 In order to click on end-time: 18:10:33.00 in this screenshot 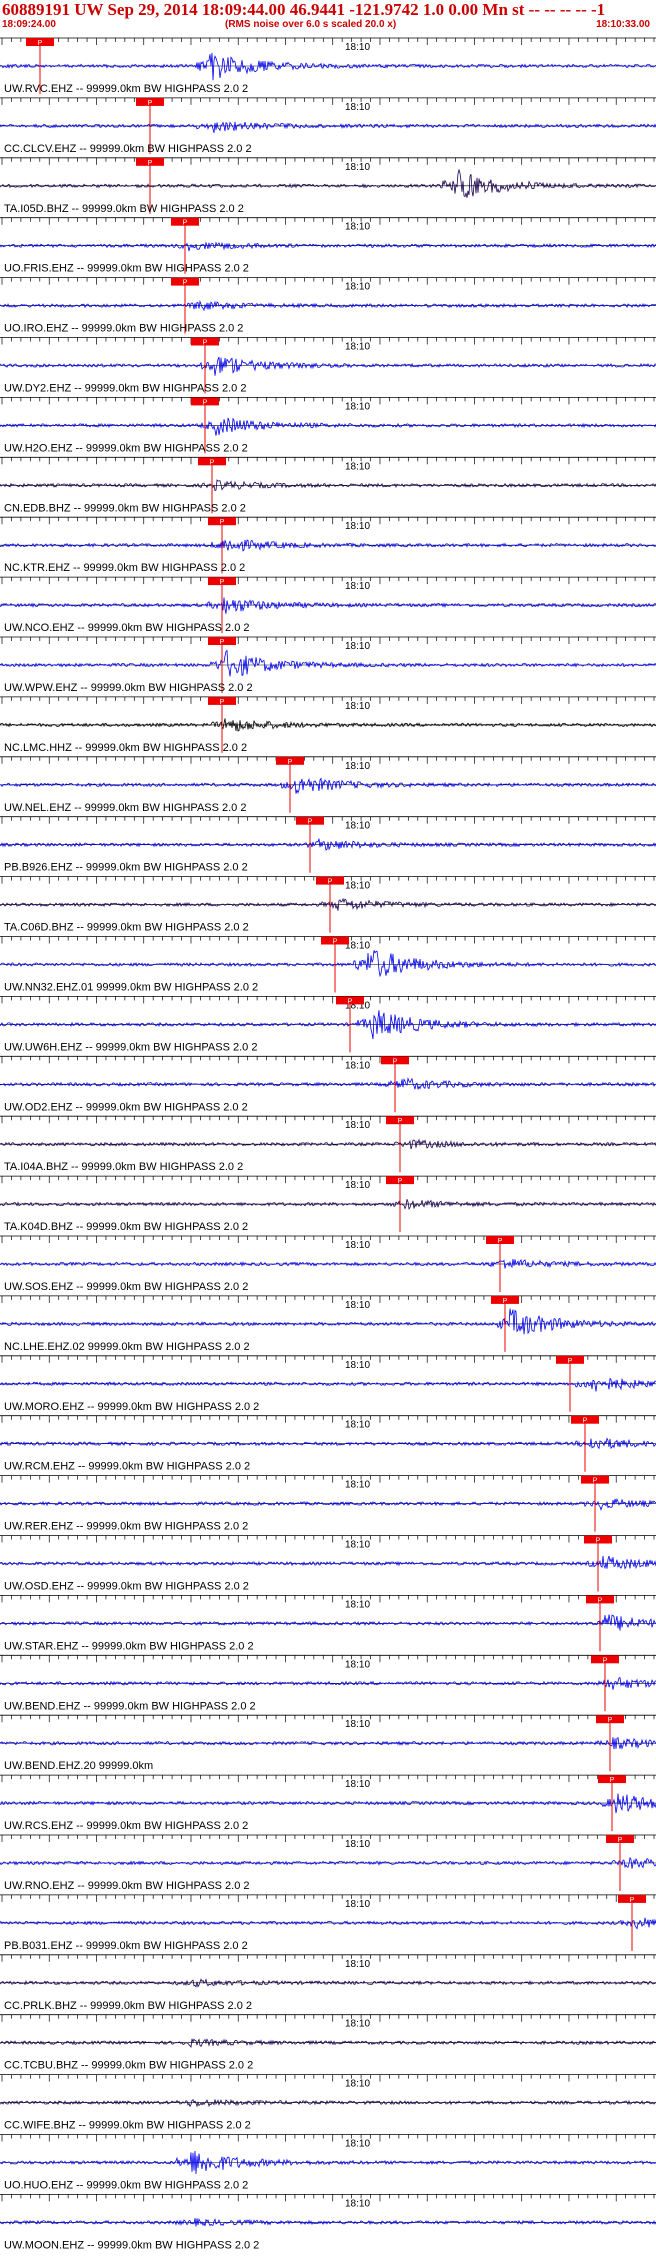, I will do `click(623, 24)`.